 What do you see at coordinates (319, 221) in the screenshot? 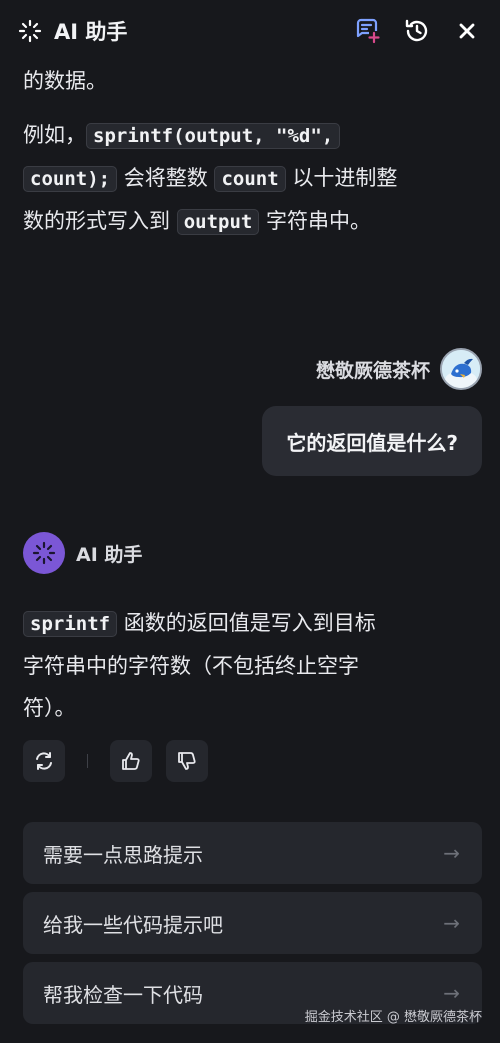
I see `message-text: 字符串中。` at bounding box center [319, 221].